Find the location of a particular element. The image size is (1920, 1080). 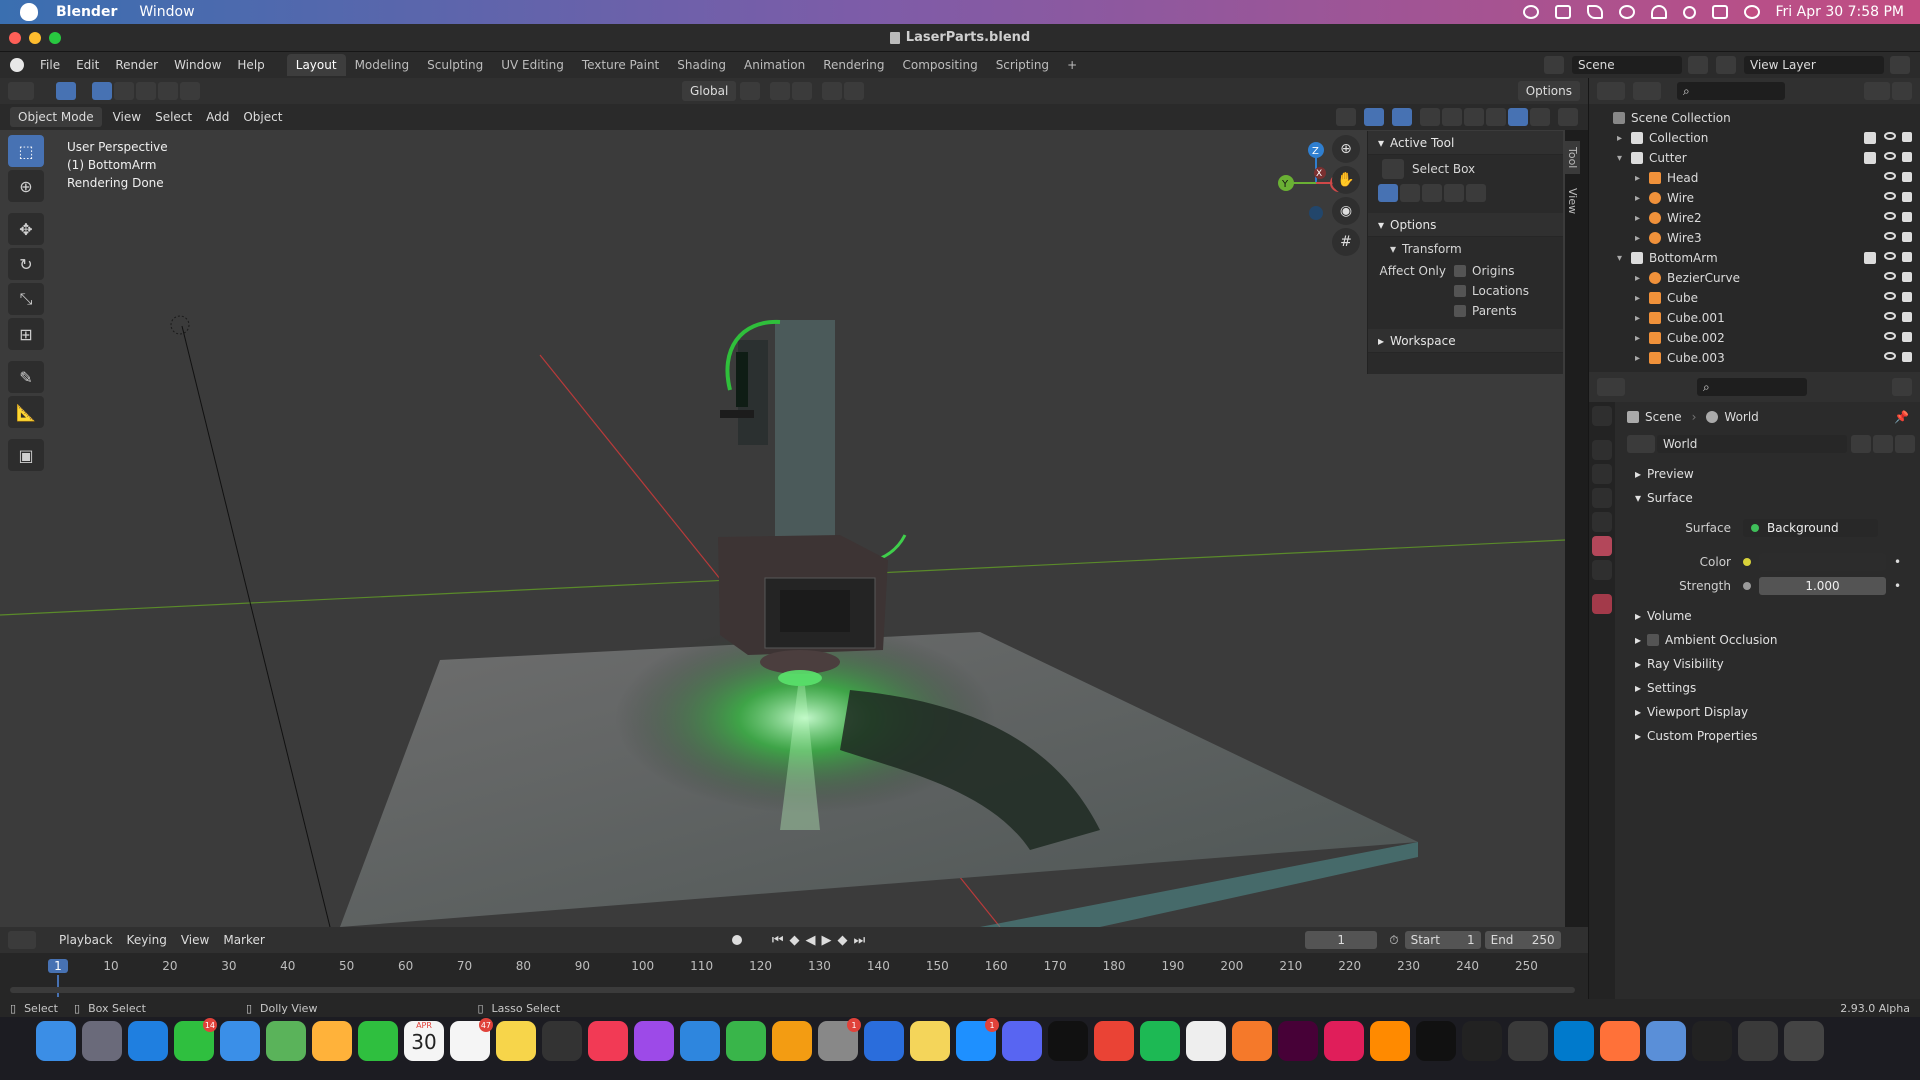

add-cube-tool-icon: ▣ is located at coordinates (26, 455).